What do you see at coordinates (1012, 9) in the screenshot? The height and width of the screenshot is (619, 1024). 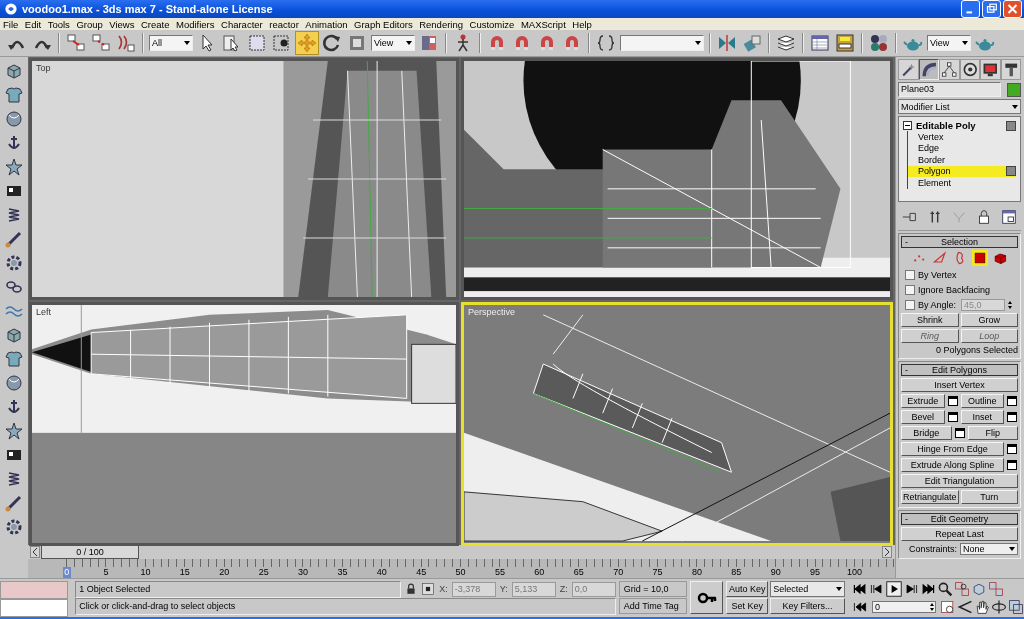 I see `close-button` at bounding box center [1012, 9].